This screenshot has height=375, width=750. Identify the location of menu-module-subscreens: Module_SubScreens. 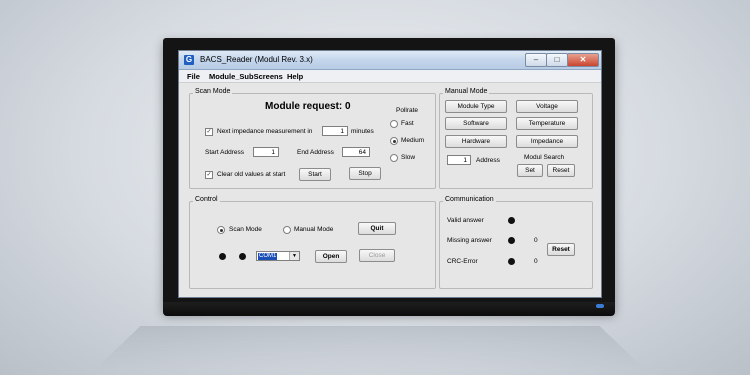
(246, 76).